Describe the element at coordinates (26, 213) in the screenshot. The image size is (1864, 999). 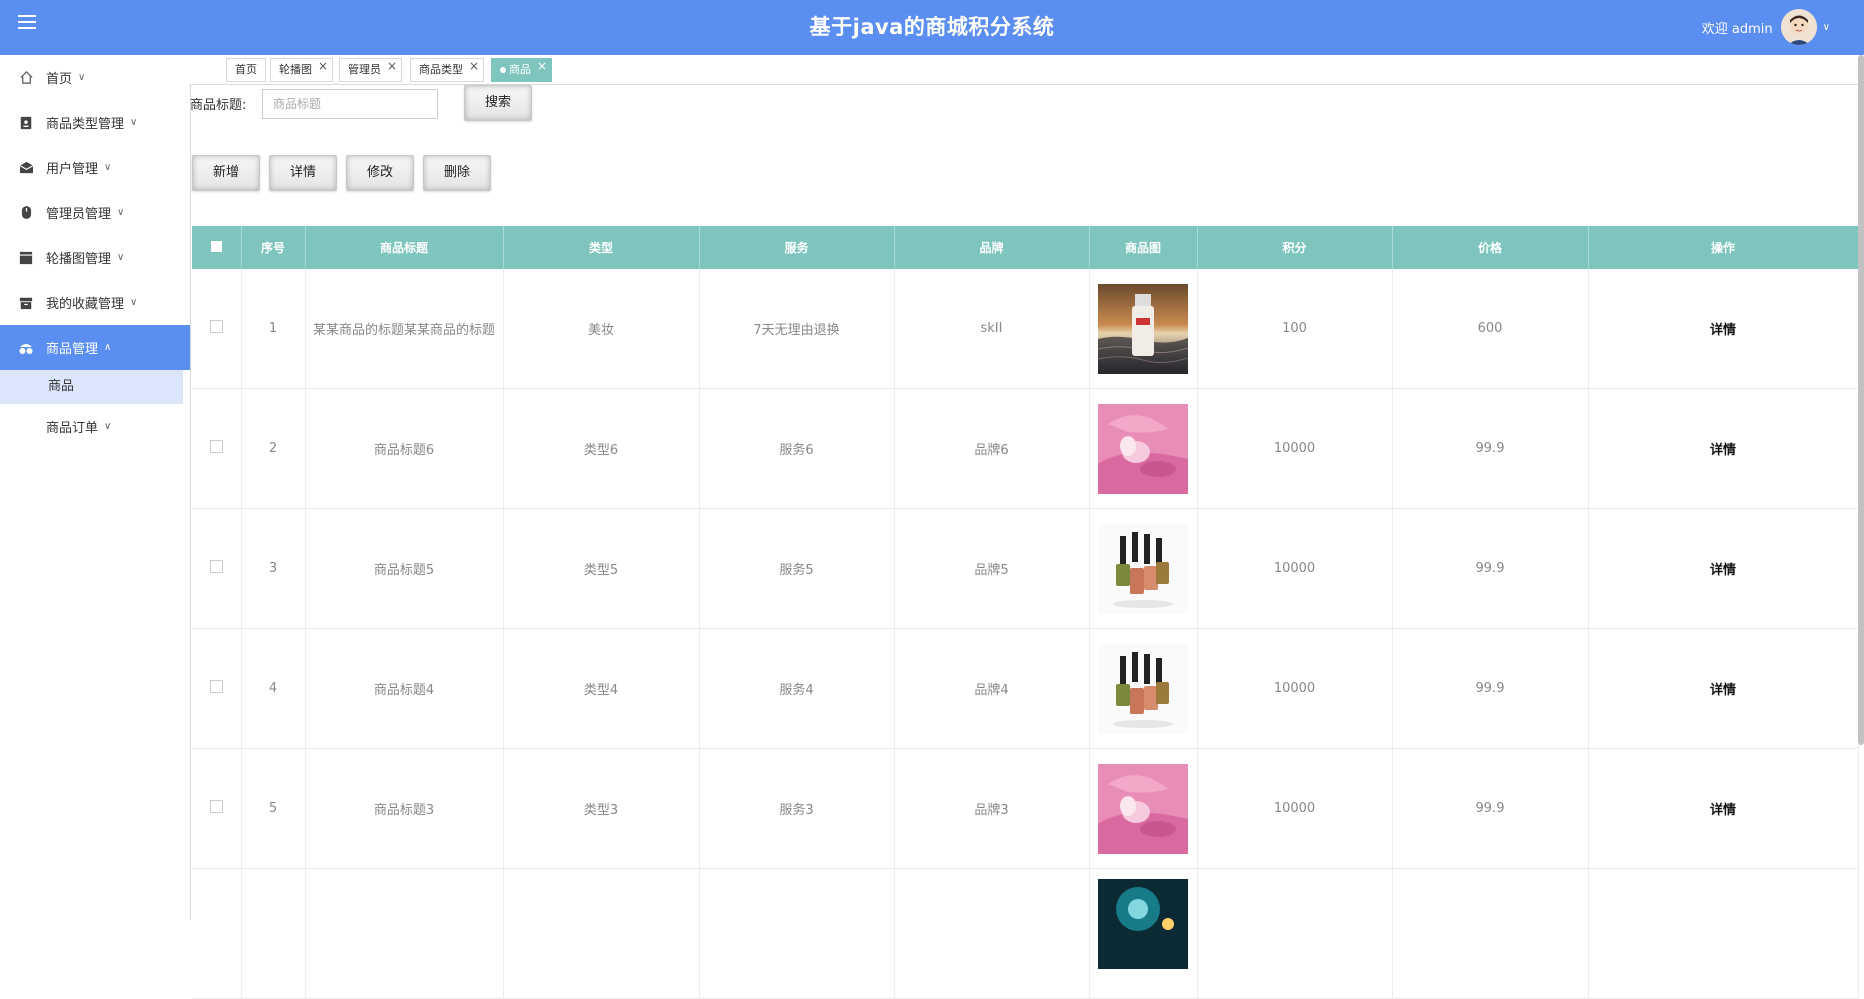
I see `mouse-icon` at that location.